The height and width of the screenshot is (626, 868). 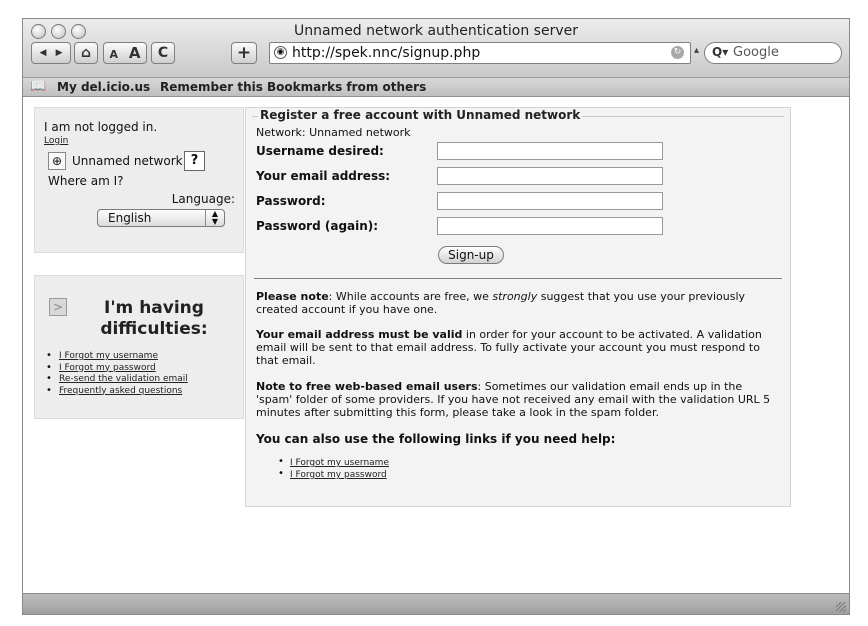 I want to click on book-icon: 📖, so click(x=38, y=86).